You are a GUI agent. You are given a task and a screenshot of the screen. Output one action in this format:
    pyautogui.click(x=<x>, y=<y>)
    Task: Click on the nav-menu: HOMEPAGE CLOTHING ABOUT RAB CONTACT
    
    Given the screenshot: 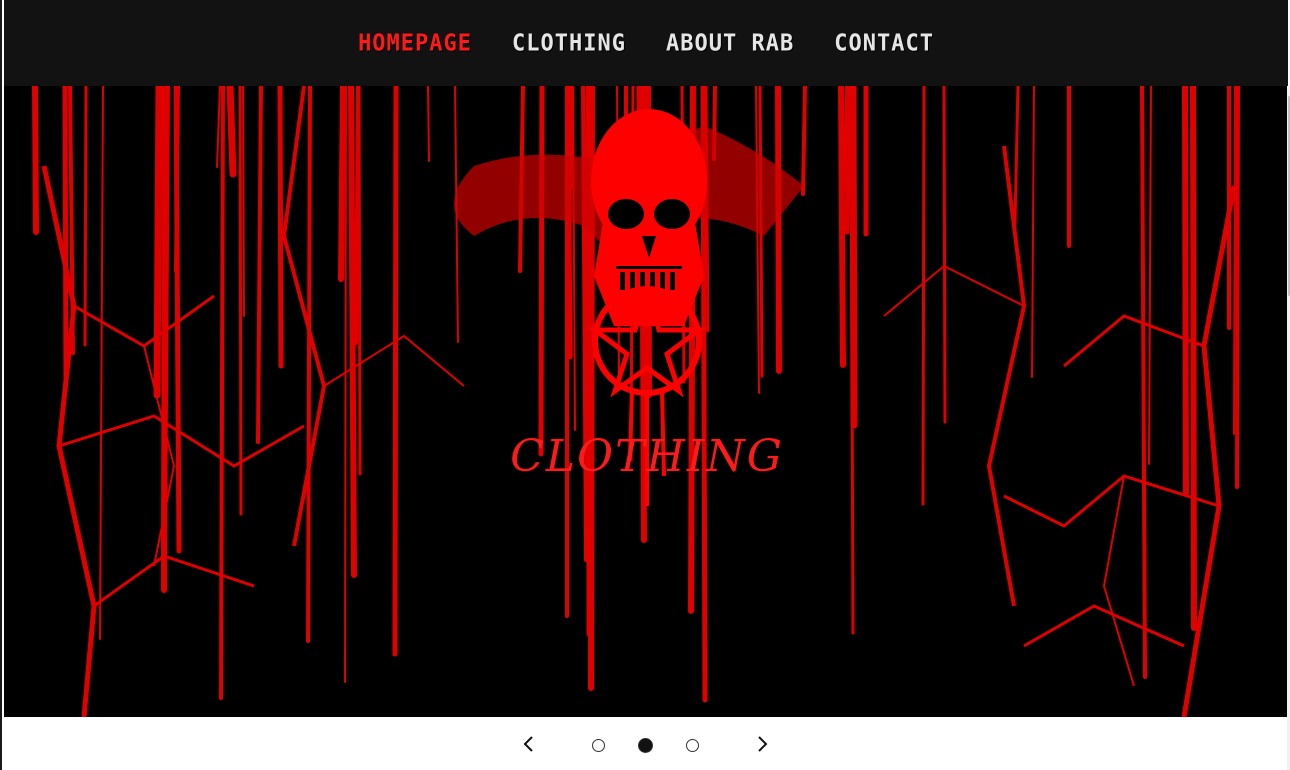 What is the action you would take?
    pyautogui.click(x=646, y=43)
    